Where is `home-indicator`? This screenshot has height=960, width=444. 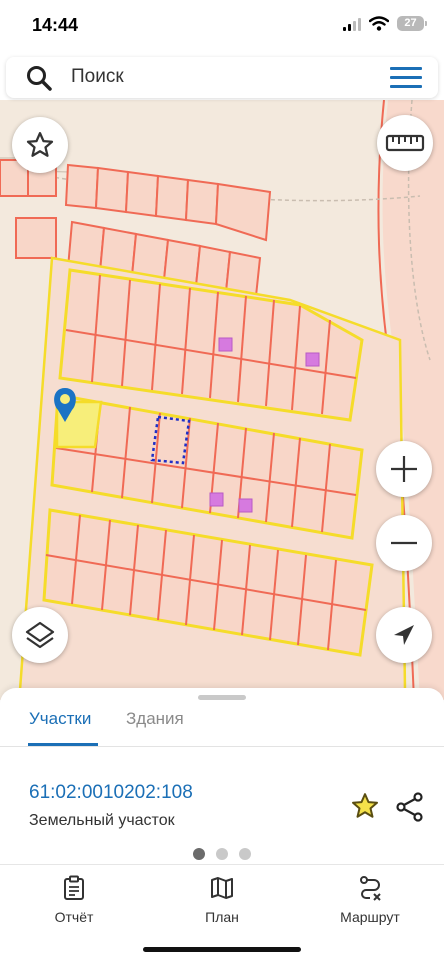
home-indicator is located at coordinates (222, 949).